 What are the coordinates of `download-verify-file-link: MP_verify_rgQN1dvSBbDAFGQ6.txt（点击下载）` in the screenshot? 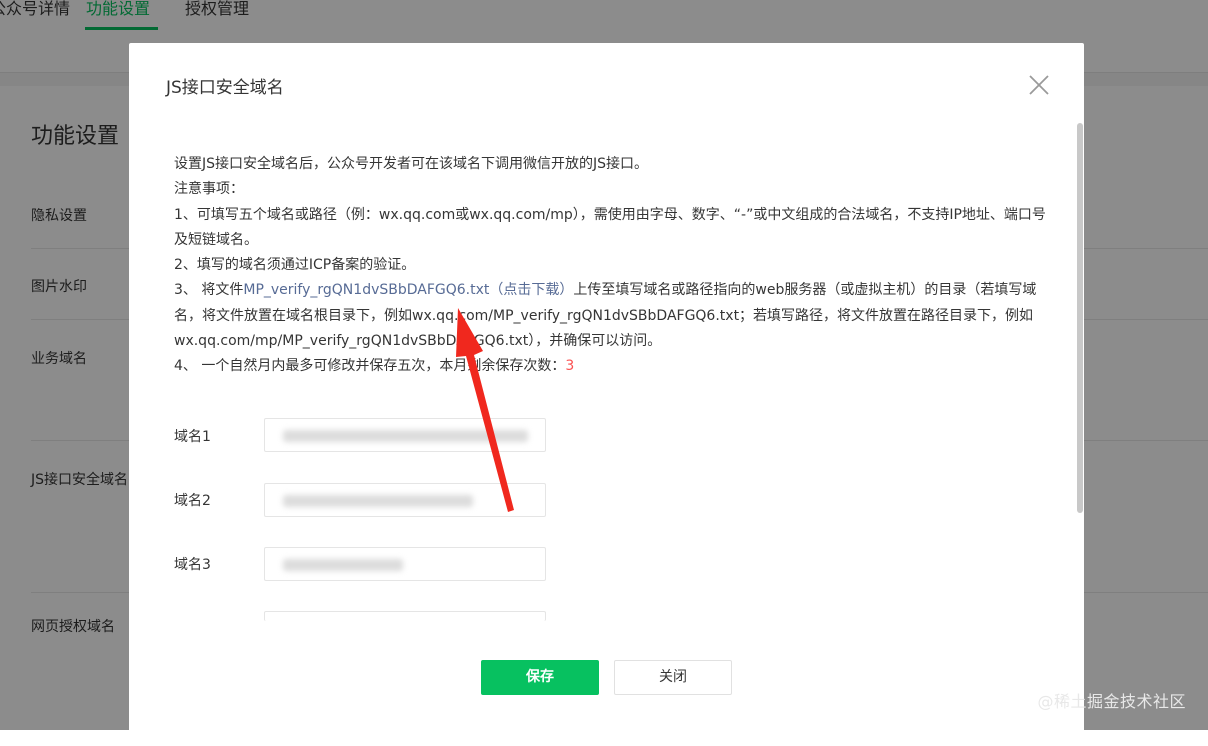 It's located at (408, 290).